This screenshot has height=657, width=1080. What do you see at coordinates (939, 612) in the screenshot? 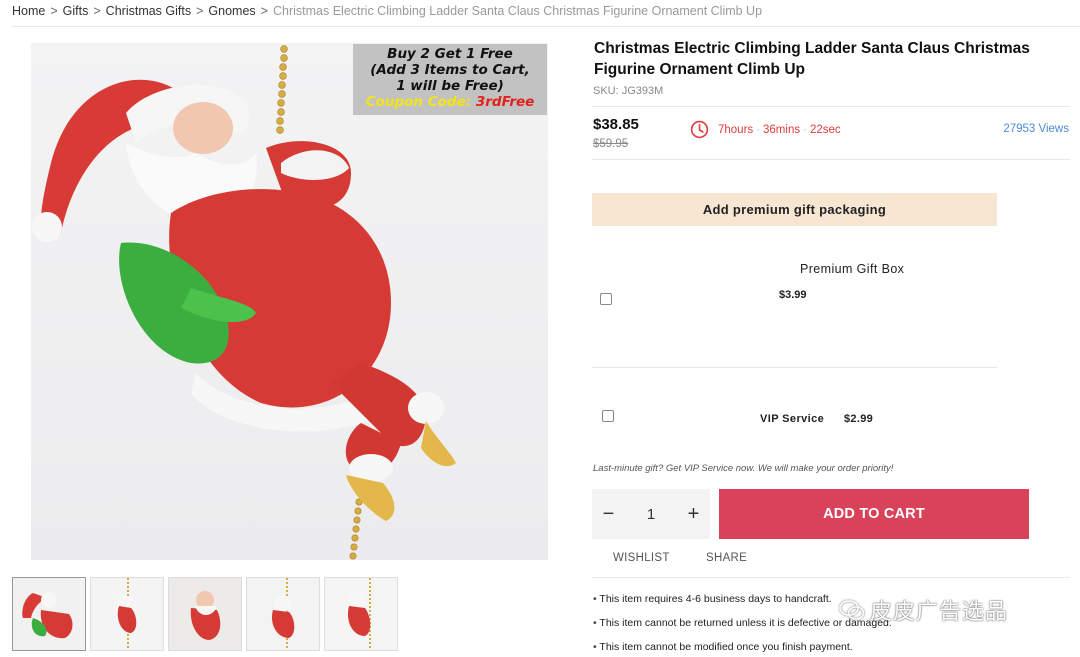
I see `watermark-text: 皮皮广告选品` at bounding box center [939, 612].